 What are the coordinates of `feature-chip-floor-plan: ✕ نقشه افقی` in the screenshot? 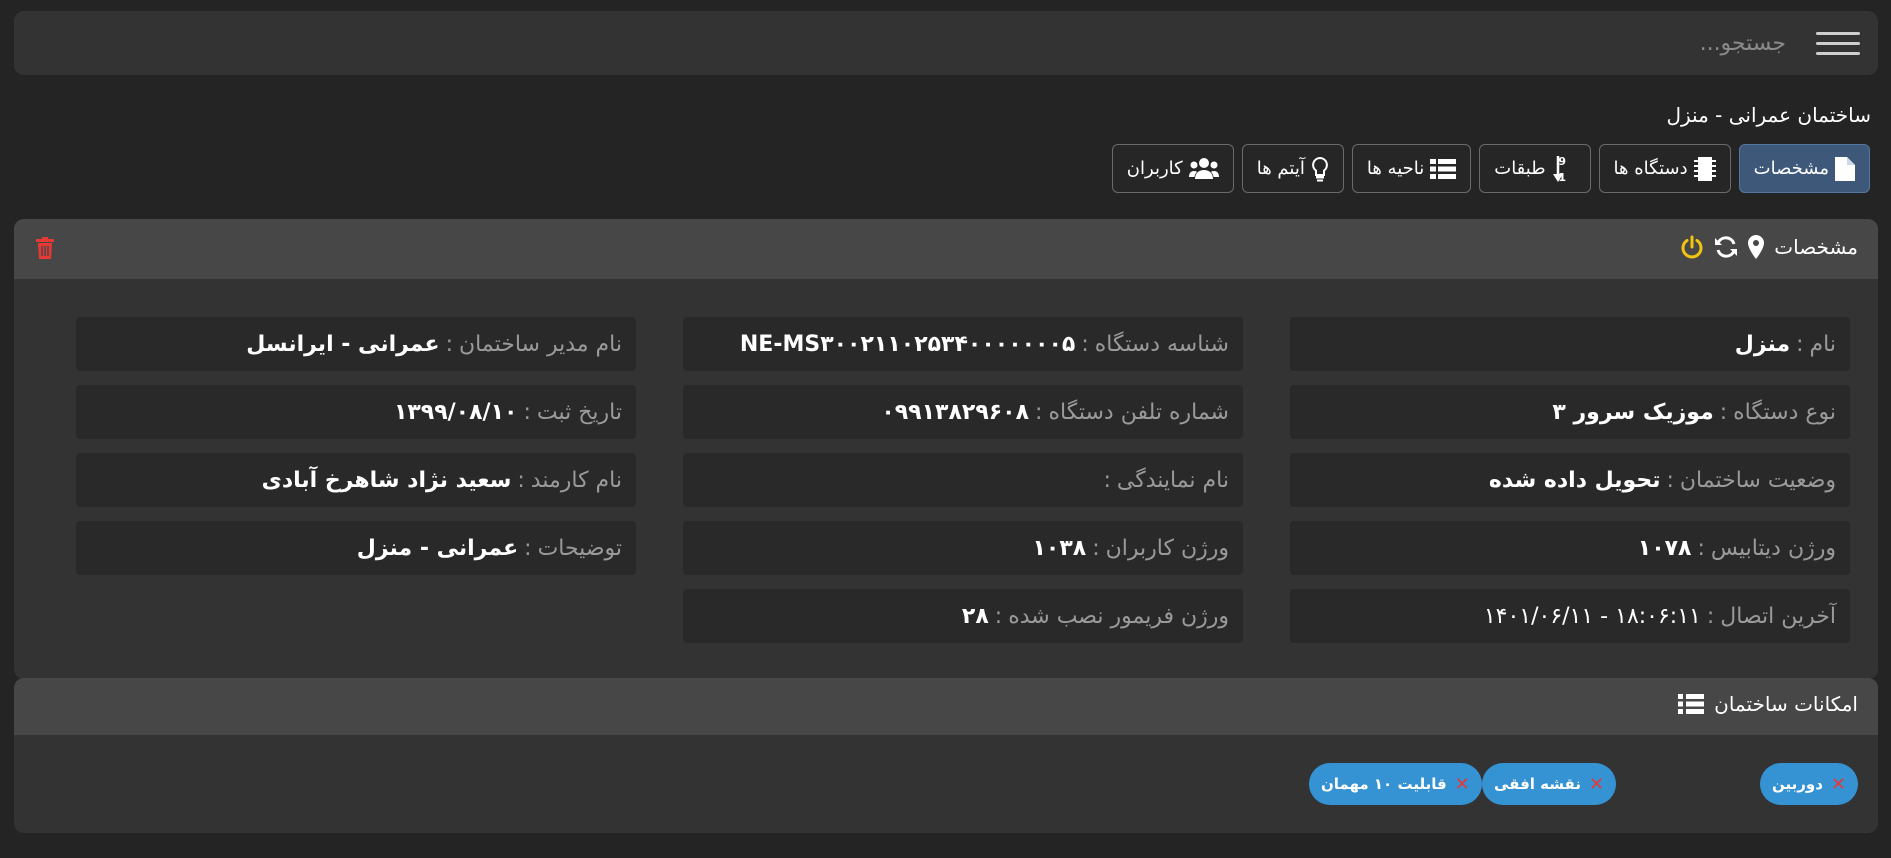 It's located at (1549, 784).